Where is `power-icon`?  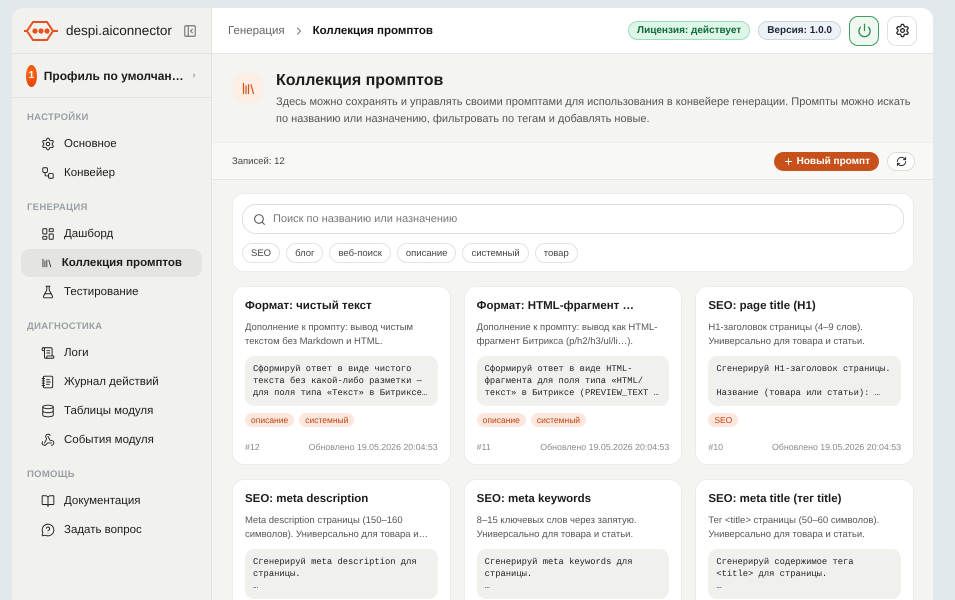 power-icon is located at coordinates (864, 30).